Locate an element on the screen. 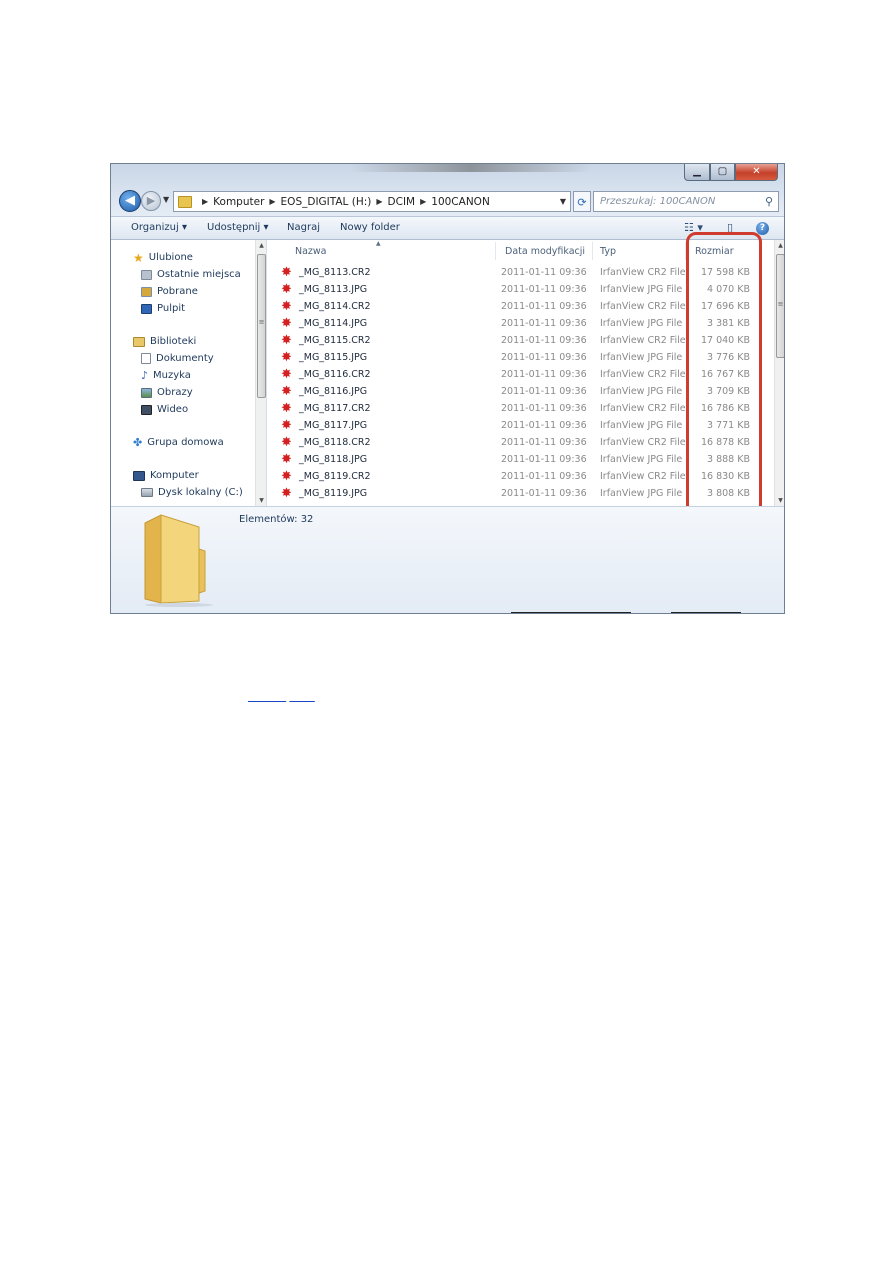 The height and width of the screenshot is (1263, 893). search-icon: ⚲ is located at coordinates (769, 201).